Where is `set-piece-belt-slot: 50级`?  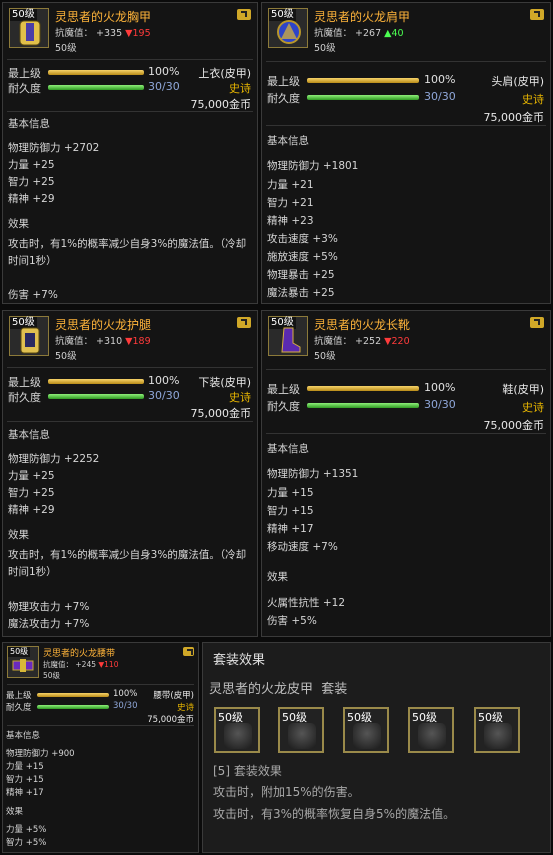 set-piece-belt-slot: 50级 is located at coordinates (366, 730).